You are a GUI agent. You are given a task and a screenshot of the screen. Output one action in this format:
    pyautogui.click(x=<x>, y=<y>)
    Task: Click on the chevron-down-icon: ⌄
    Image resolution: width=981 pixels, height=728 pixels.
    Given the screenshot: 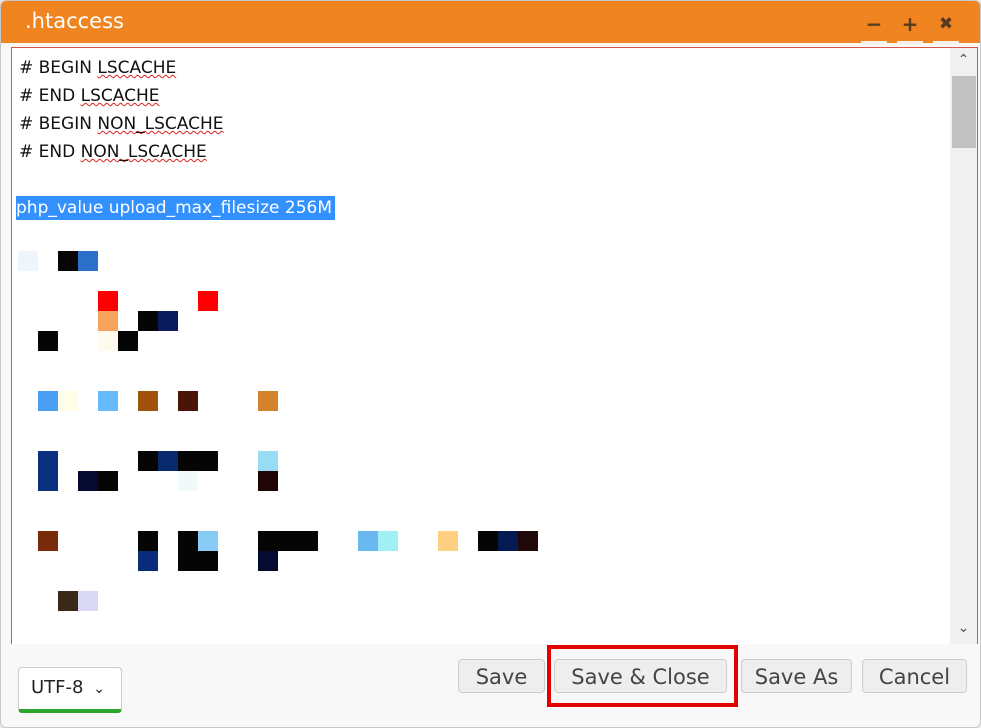 What is the action you would take?
    pyautogui.click(x=99, y=689)
    